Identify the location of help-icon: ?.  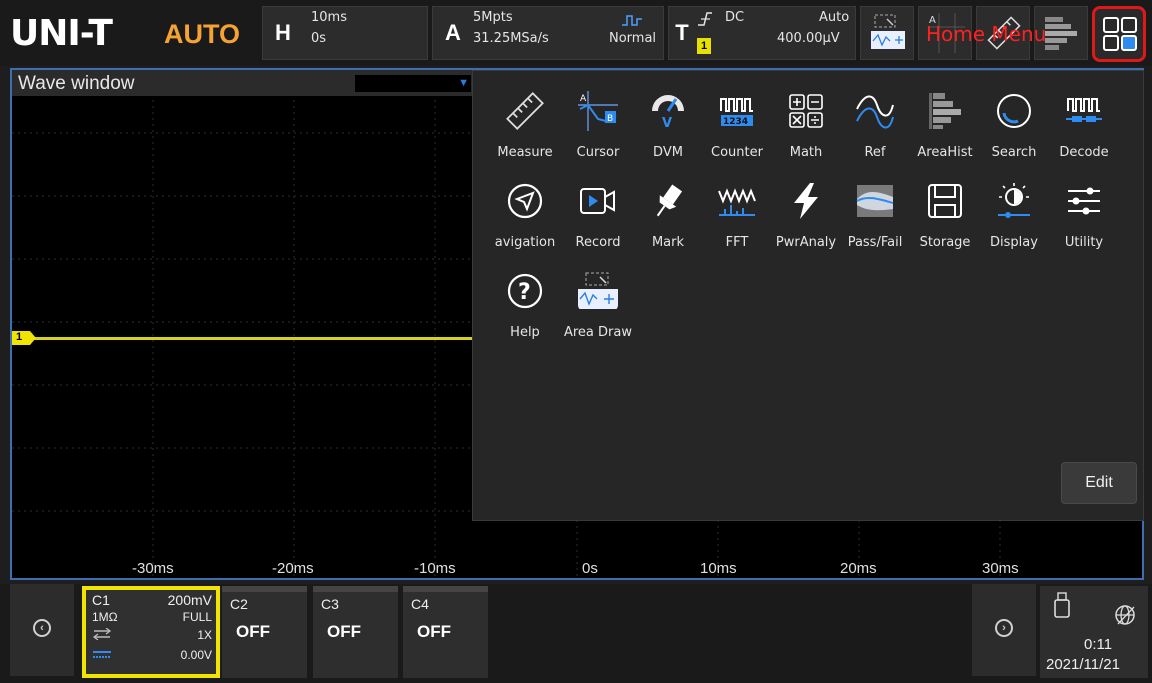
(525, 291).